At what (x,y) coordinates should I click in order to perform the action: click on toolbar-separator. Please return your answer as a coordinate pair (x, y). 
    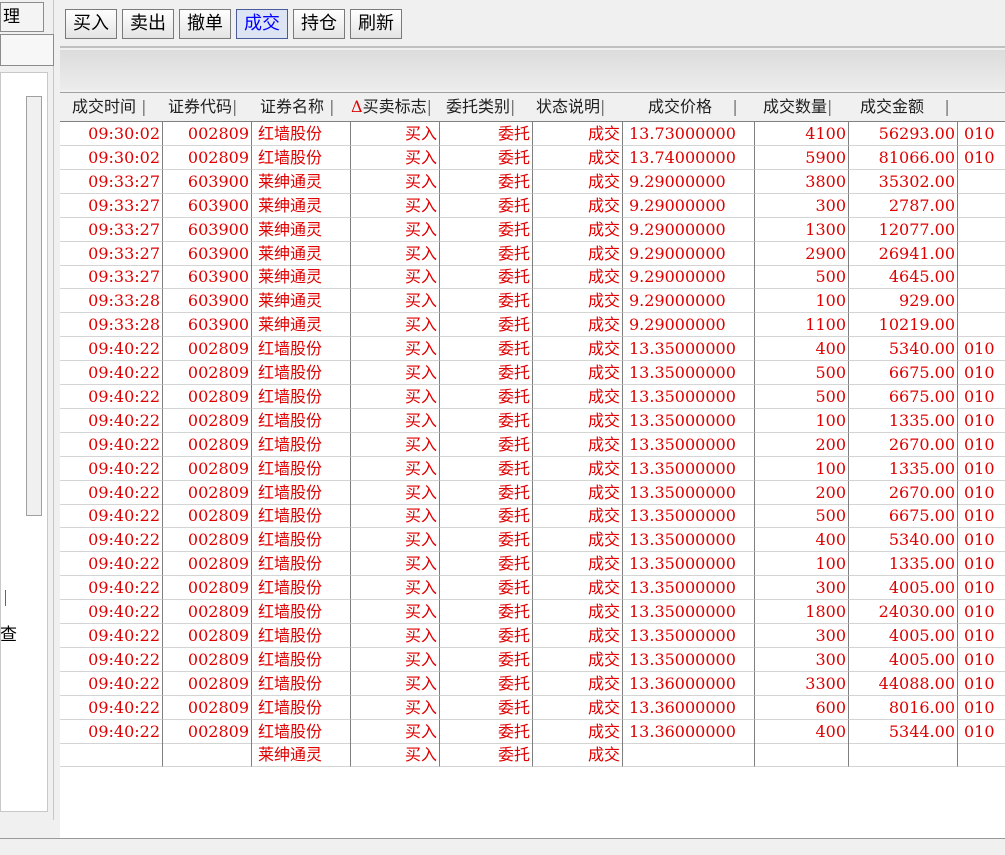
    Looking at the image, I should click on (532, 47).